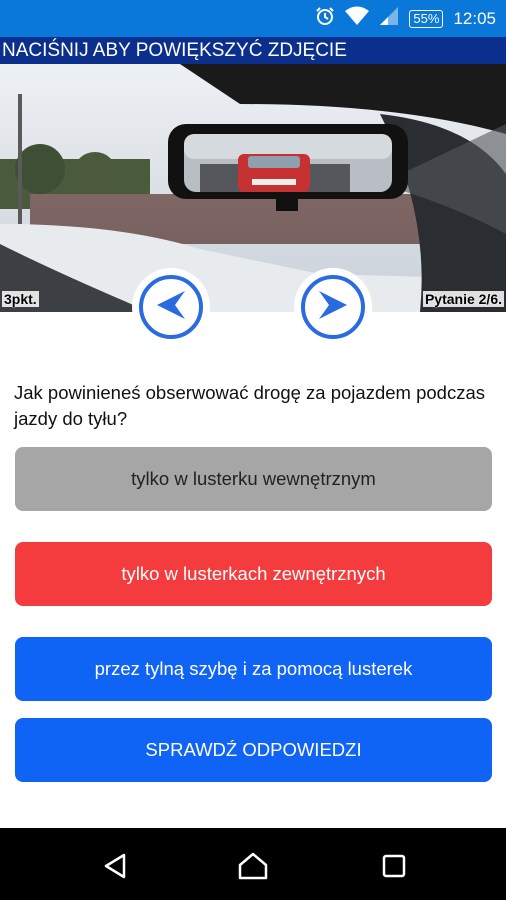  Describe the element at coordinates (253, 574) in the screenshot. I see `answer-option-2: tylko w lusterkach zewnętrznych` at that location.